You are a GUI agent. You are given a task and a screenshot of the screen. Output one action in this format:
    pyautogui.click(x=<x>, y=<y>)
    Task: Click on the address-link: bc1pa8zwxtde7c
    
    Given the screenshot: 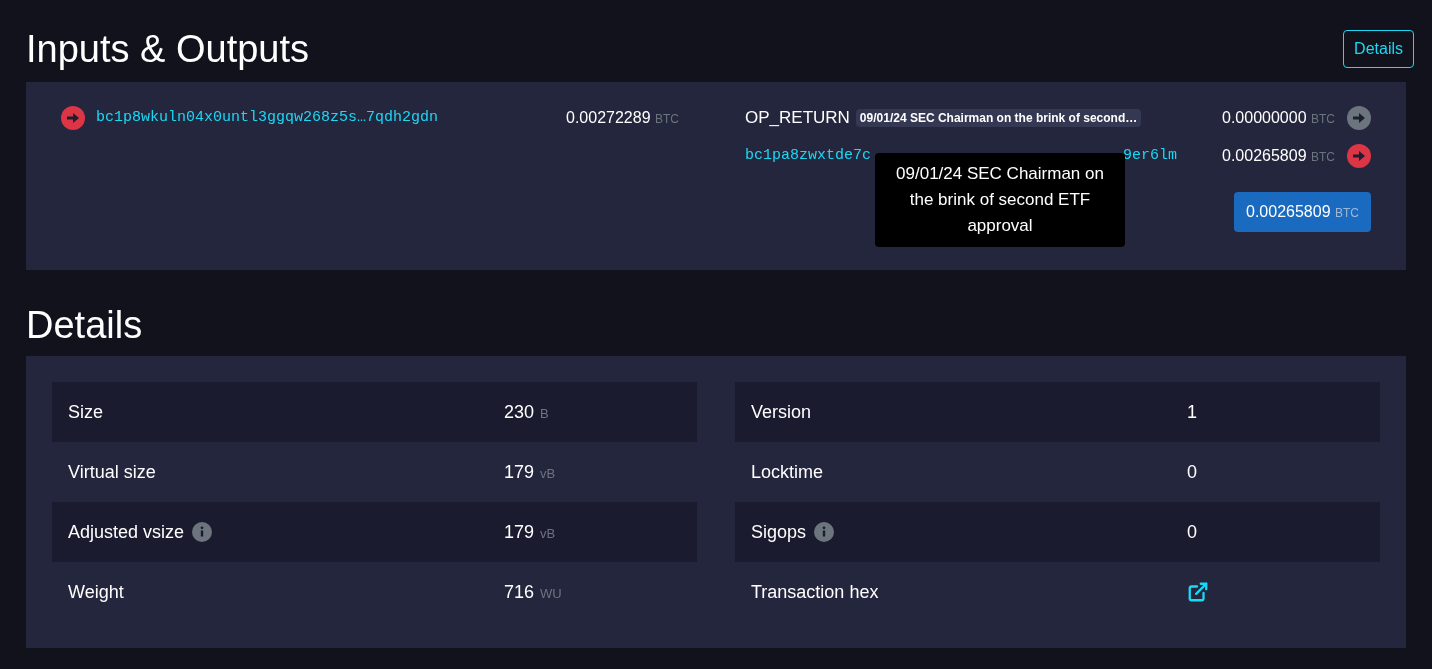 What is the action you would take?
    pyautogui.click(x=808, y=156)
    